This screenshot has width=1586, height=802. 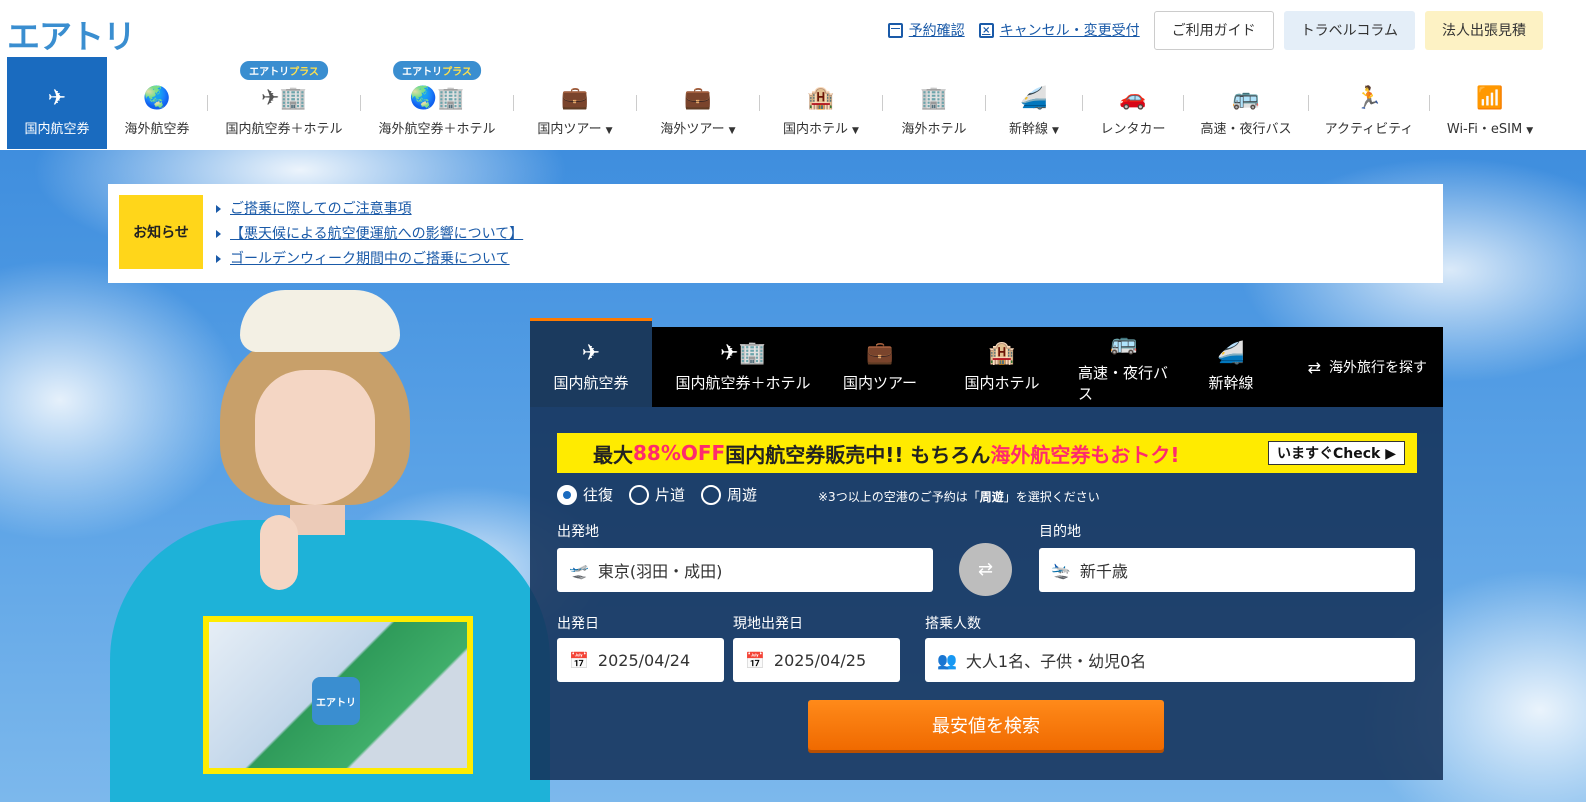 What do you see at coordinates (1314, 367) in the screenshot?
I see `swap-arrows-icon: ⇄` at bounding box center [1314, 367].